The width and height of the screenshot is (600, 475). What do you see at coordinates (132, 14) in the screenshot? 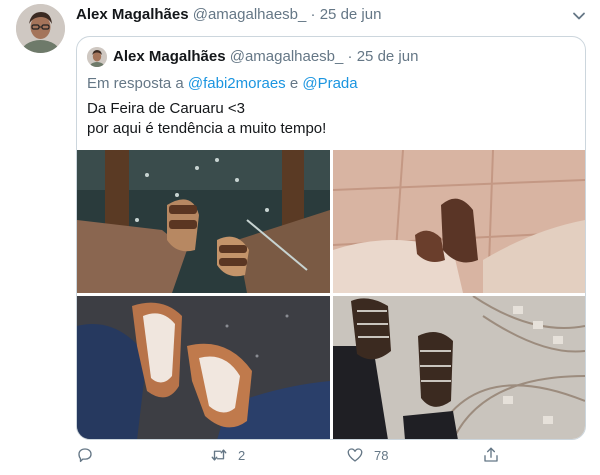
I see `author-name: Alex Magalhães` at bounding box center [132, 14].